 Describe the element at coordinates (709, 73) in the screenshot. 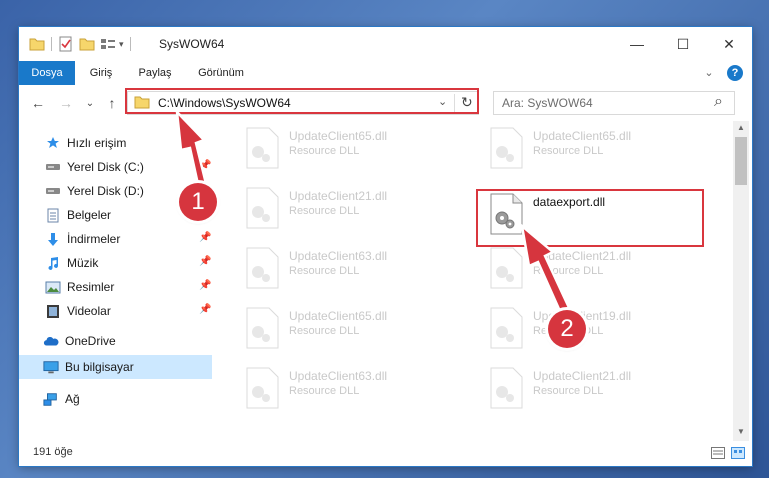

I see `ribbon-expand-icon: ⌄` at that location.